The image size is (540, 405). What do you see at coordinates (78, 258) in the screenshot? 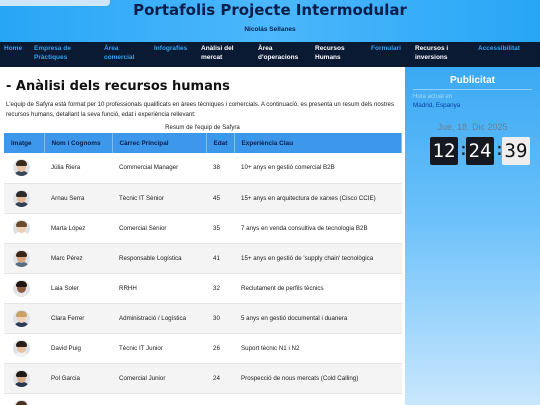
I see `cell-name: Marc Pérez` at bounding box center [78, 258].